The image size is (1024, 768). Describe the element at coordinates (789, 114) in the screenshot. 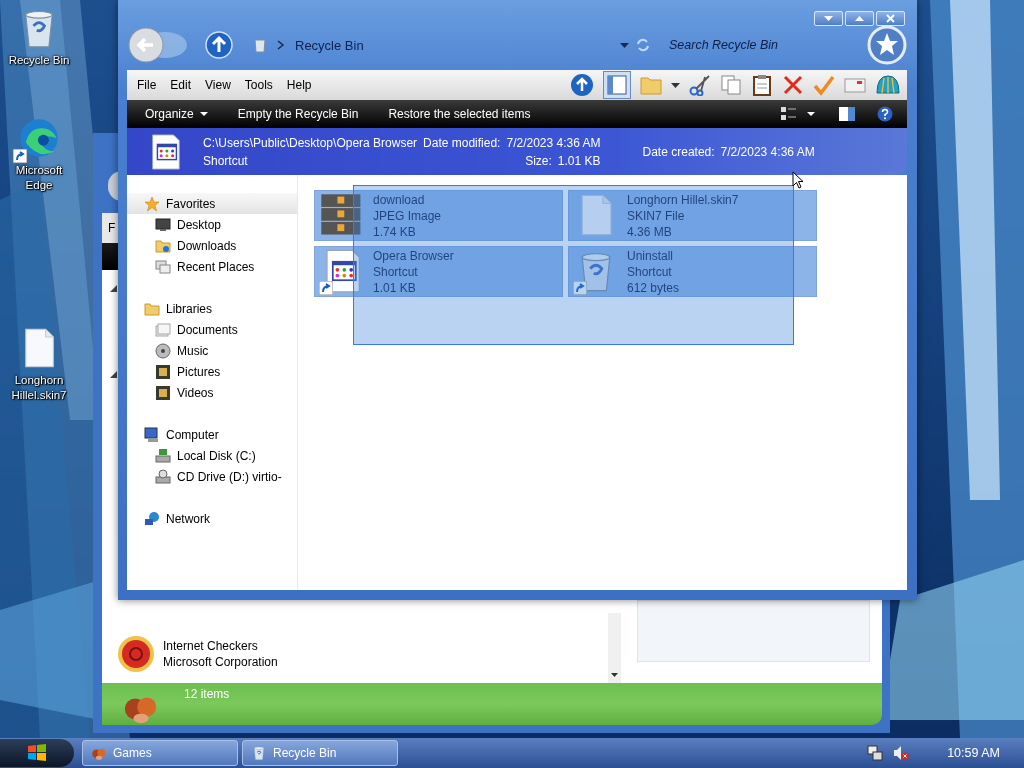

I see `view-options-icon` at that location.